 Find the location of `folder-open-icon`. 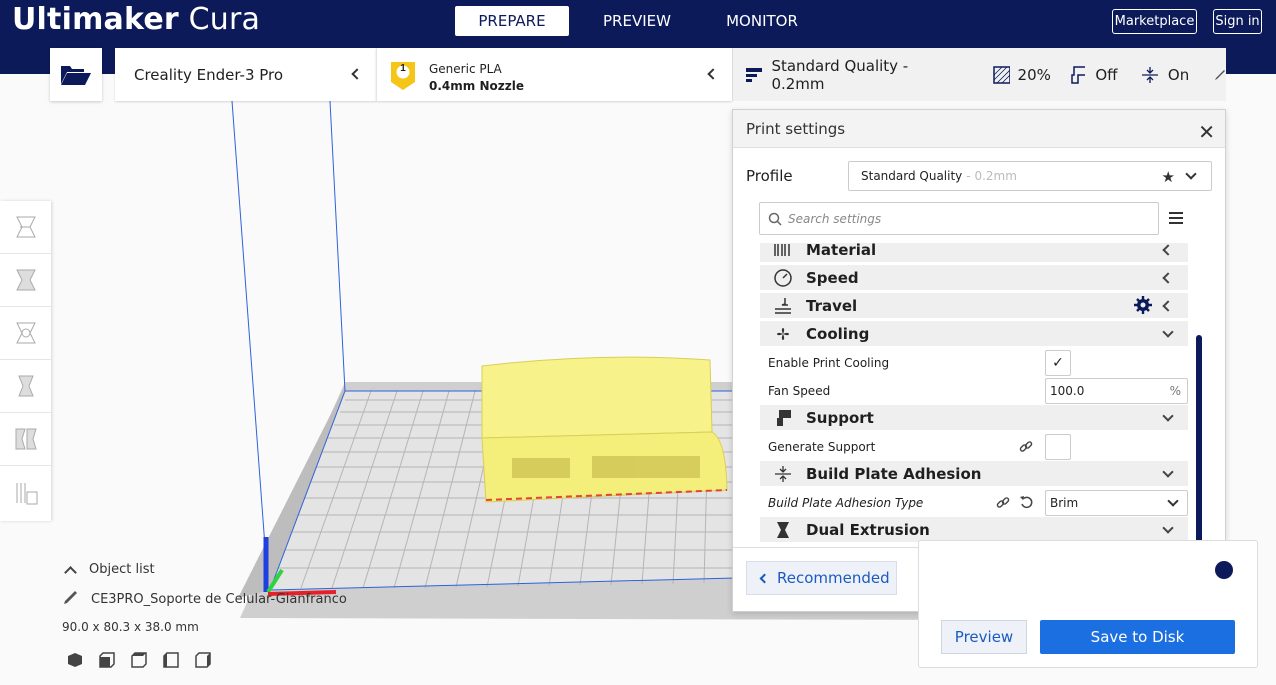

folder-open-icon is located at coordinates (76, 75).